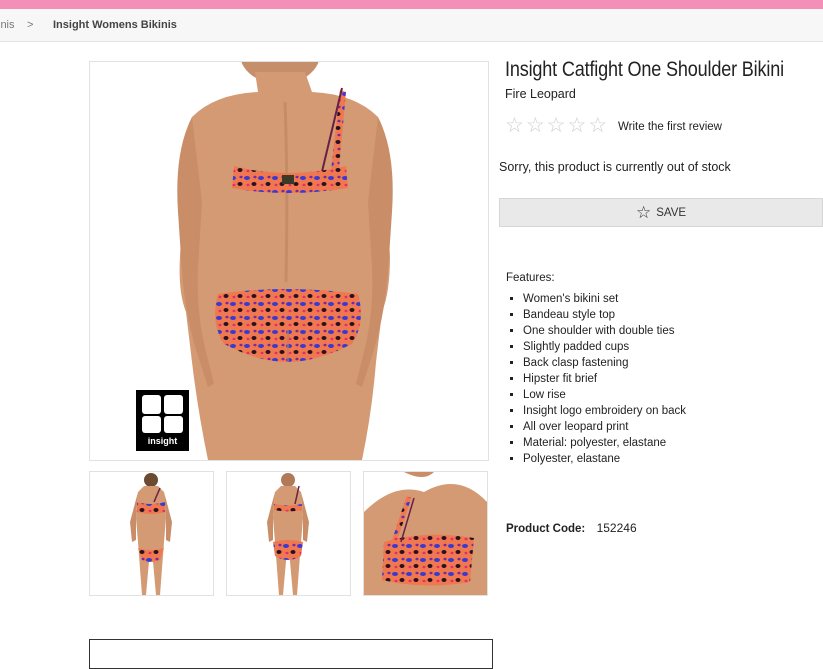  What do you see at coordinates (115, 25) in the screenshot?
I see `breadcrumb-current: Insight Womens Bikinis` at bounding box center [115, 25].